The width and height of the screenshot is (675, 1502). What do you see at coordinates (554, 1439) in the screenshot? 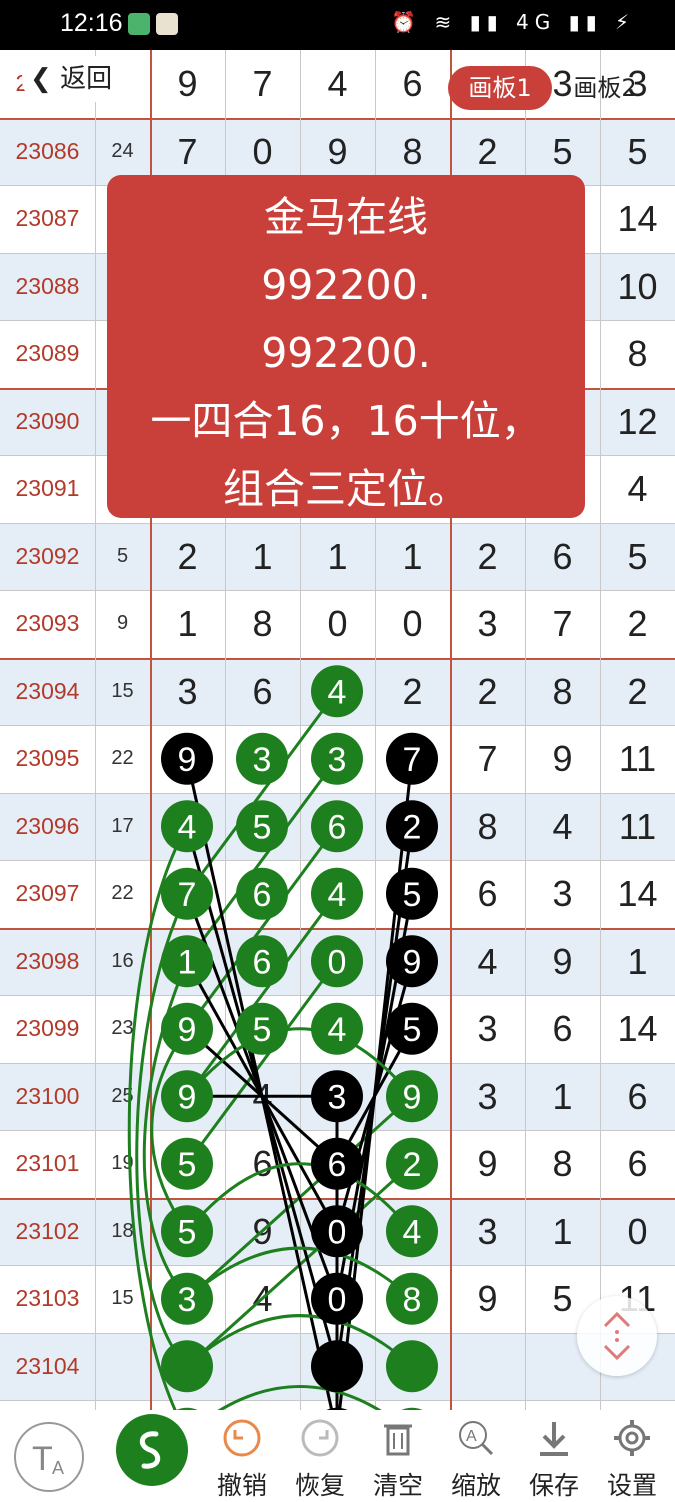
I see `download-icon` at bounding box center [554, 1439].